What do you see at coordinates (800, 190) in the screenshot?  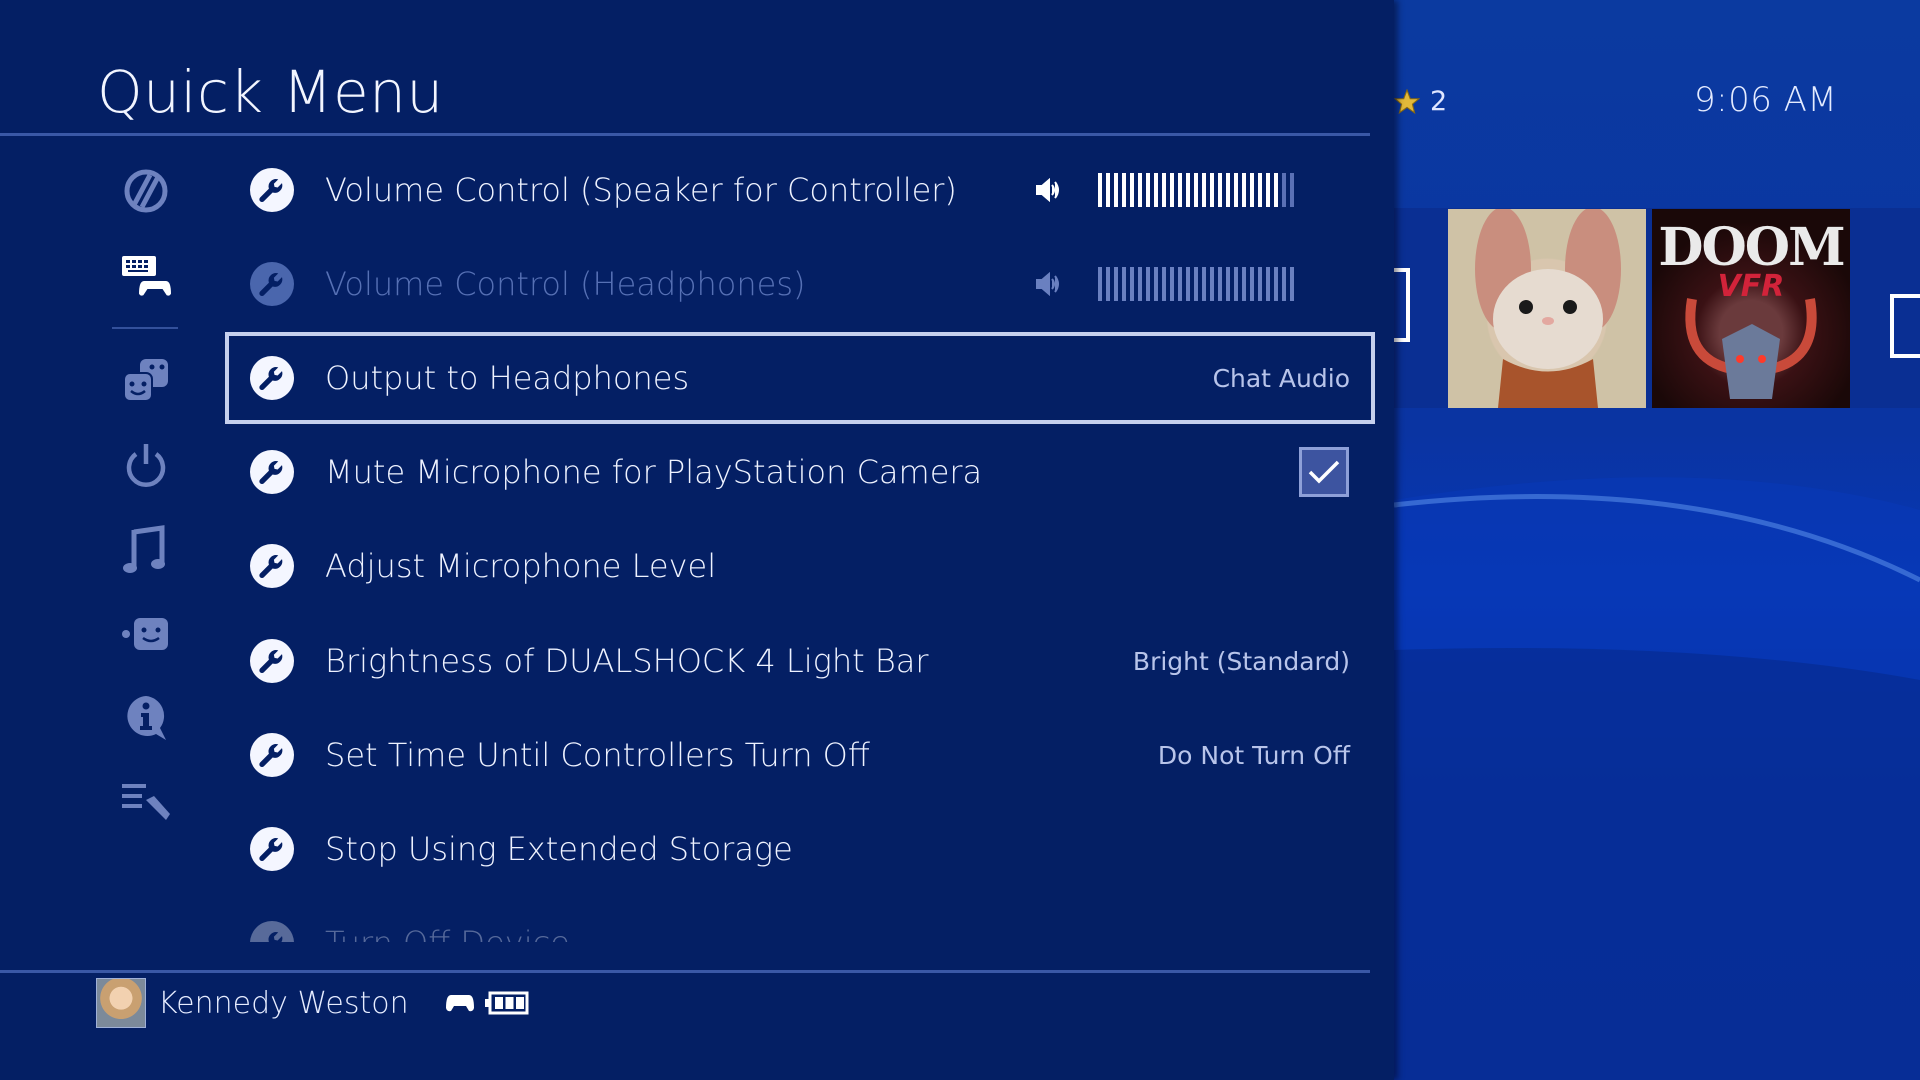 I see `menu-item-volume-speaker: Volume Control (Speaker for Controller)` at bounding box center [800, 190].